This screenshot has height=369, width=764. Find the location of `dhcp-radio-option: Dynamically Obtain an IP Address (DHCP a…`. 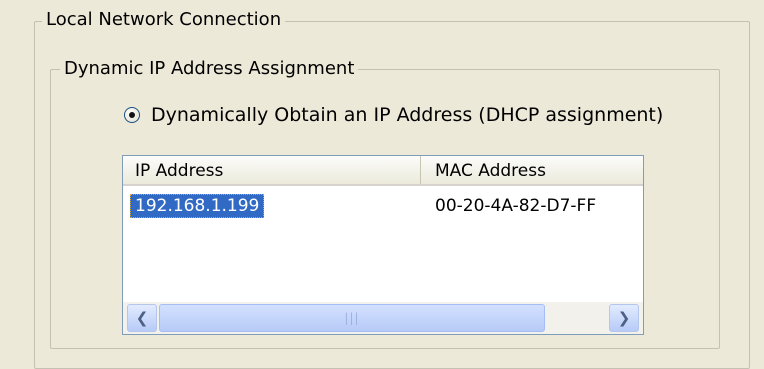

dhcp-radio-option: Dynamically Obtain an IP Address (DHCP a… is located at coordinates (390, 115).